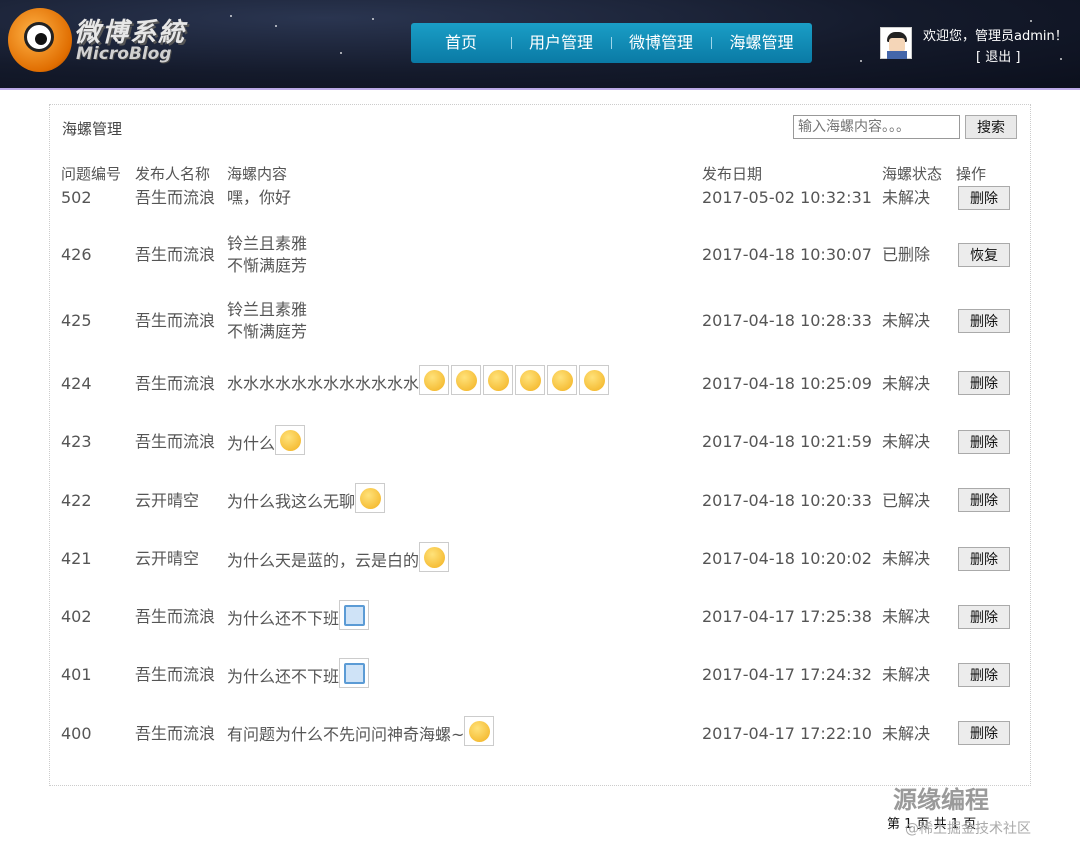 This screenshot has height=844, width=1080. I want to click on row-date: 2017-04-18 10:28:33, so click(787, 320).